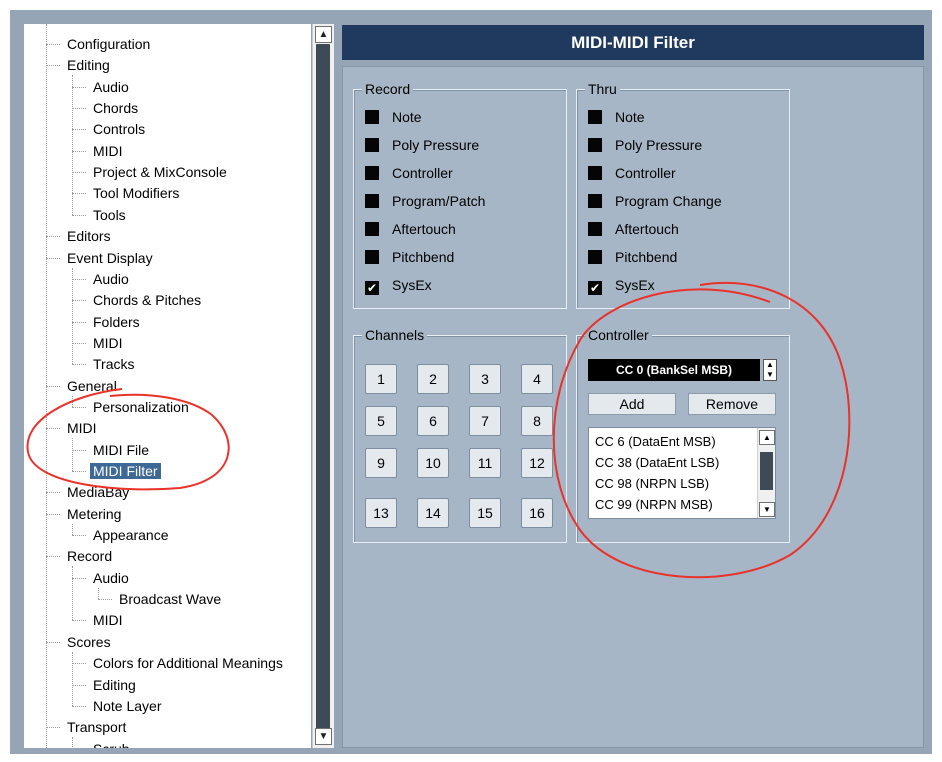 Image resolution: width=942 pixels, height=762 pixels. What do you see at coordinates (485, 513) in the screenshot?
I see `channel-button: 15` at bounding box center [485, 513].